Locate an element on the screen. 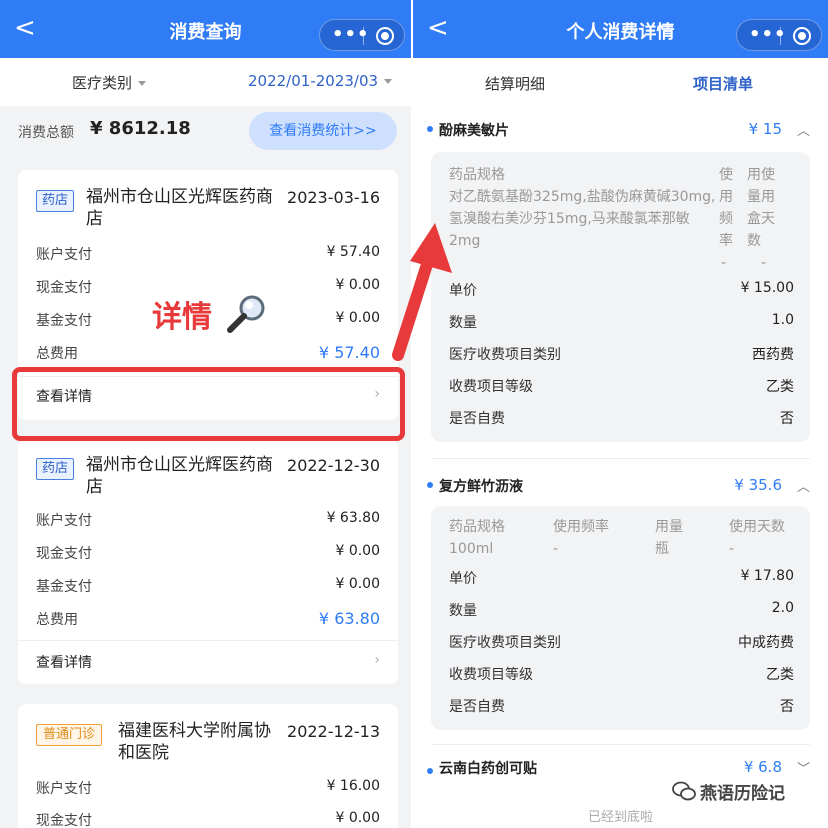 The image size is (828, 828). right-header: < 个人消费详情 ••• is located at coordinates (620, 29).